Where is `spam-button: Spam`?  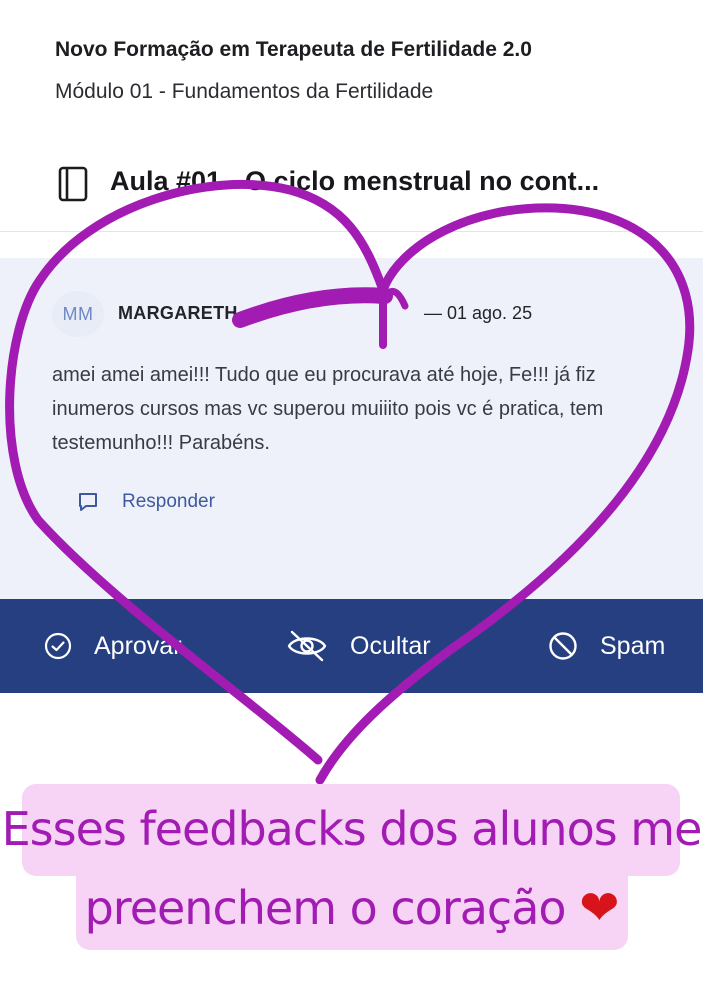
spam-button: Spam is located at coordinates (606, 646).